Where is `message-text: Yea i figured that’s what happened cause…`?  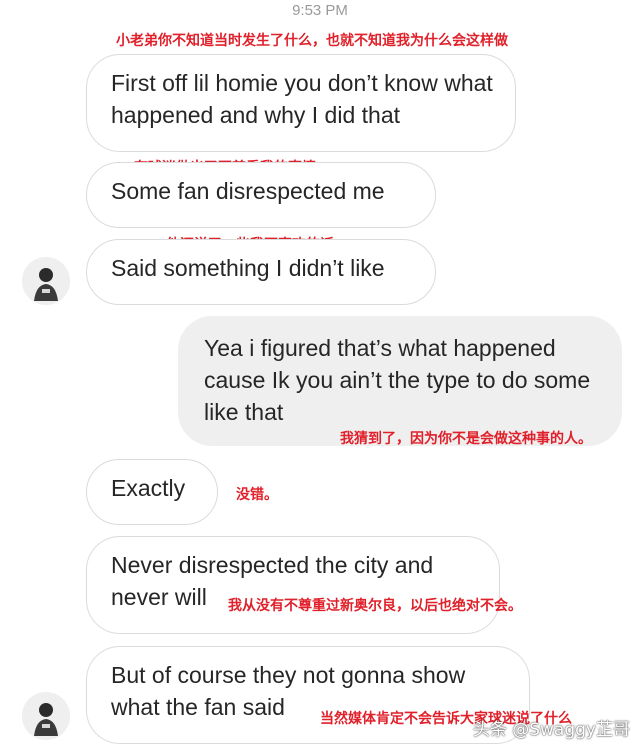 message-text: Yea i figured that’s what happened cause… is located at coordinates (397, 380).